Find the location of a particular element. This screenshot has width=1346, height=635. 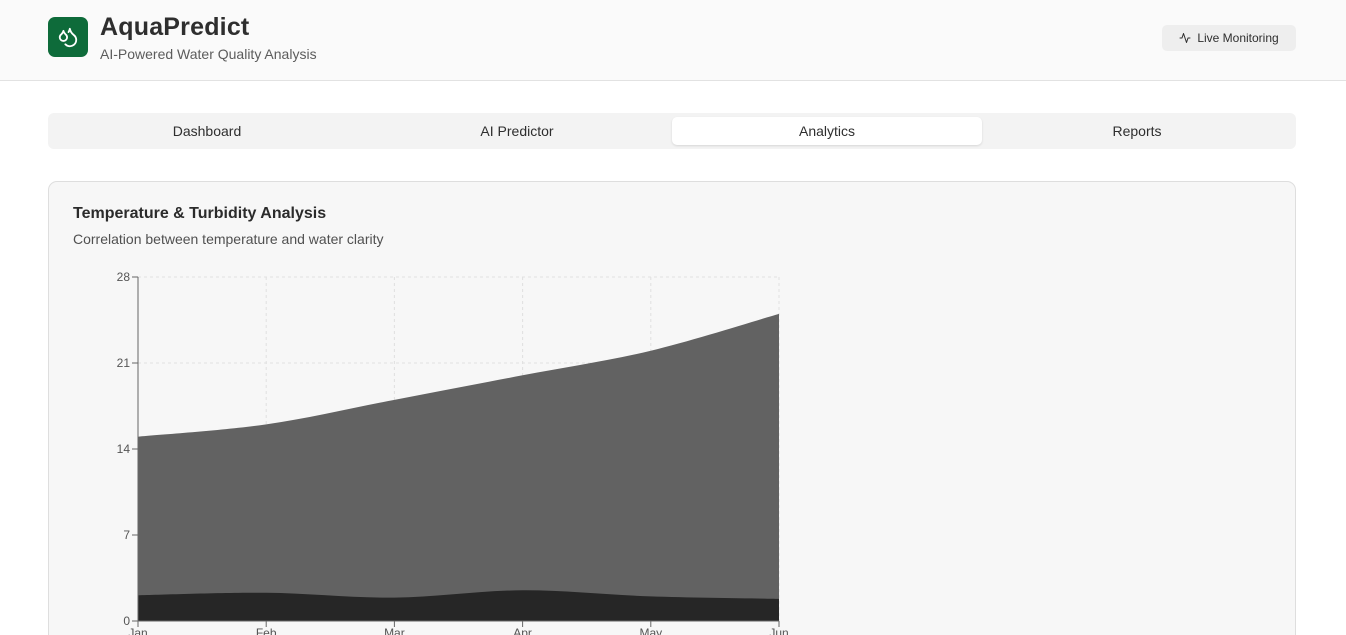

tab-reports: Reports is located at coordinates (1137, 131).